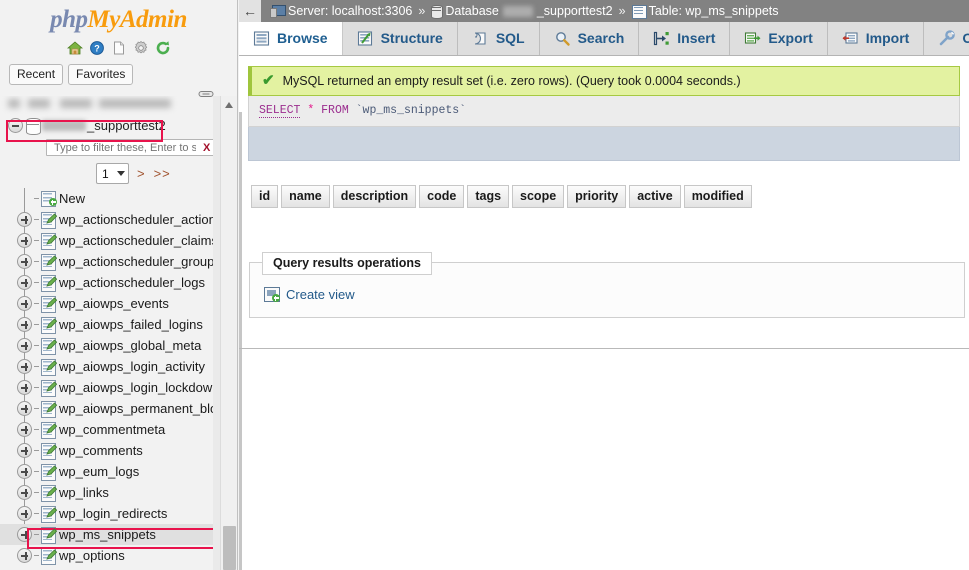  Describe the element at coordinates (107, 513) in the screenshot. I see `sidebar-table-wp_login_redirects: wp_login_redirects` at that location.